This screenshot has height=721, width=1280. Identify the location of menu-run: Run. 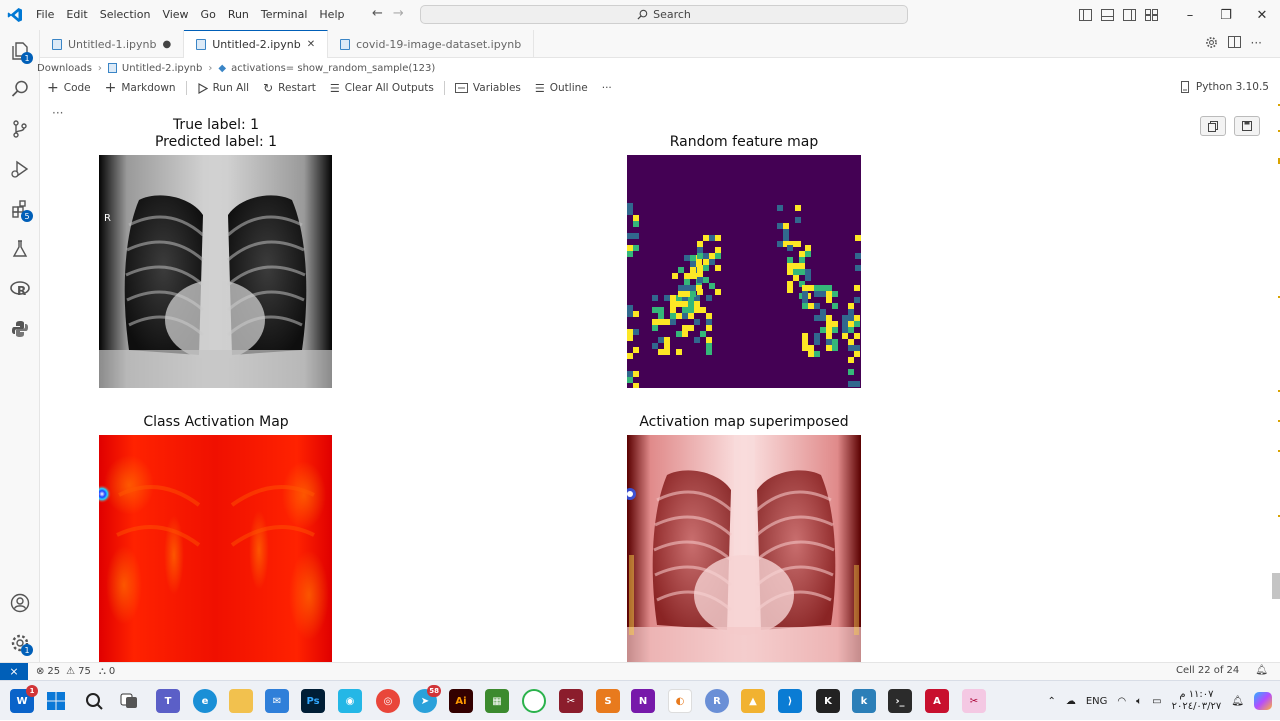
(238, 15).